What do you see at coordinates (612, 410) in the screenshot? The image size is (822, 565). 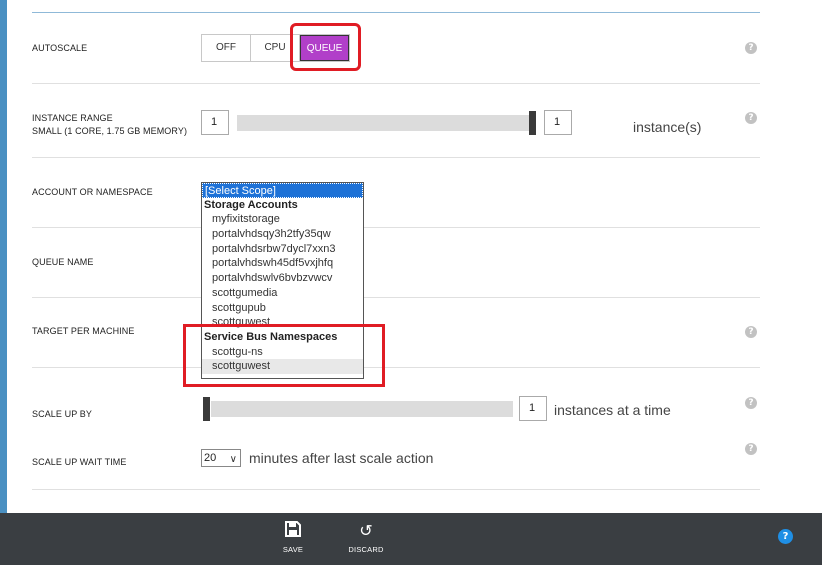 I see `scale-up-unit-label: instances at a time` at bounding box center [612, 410].